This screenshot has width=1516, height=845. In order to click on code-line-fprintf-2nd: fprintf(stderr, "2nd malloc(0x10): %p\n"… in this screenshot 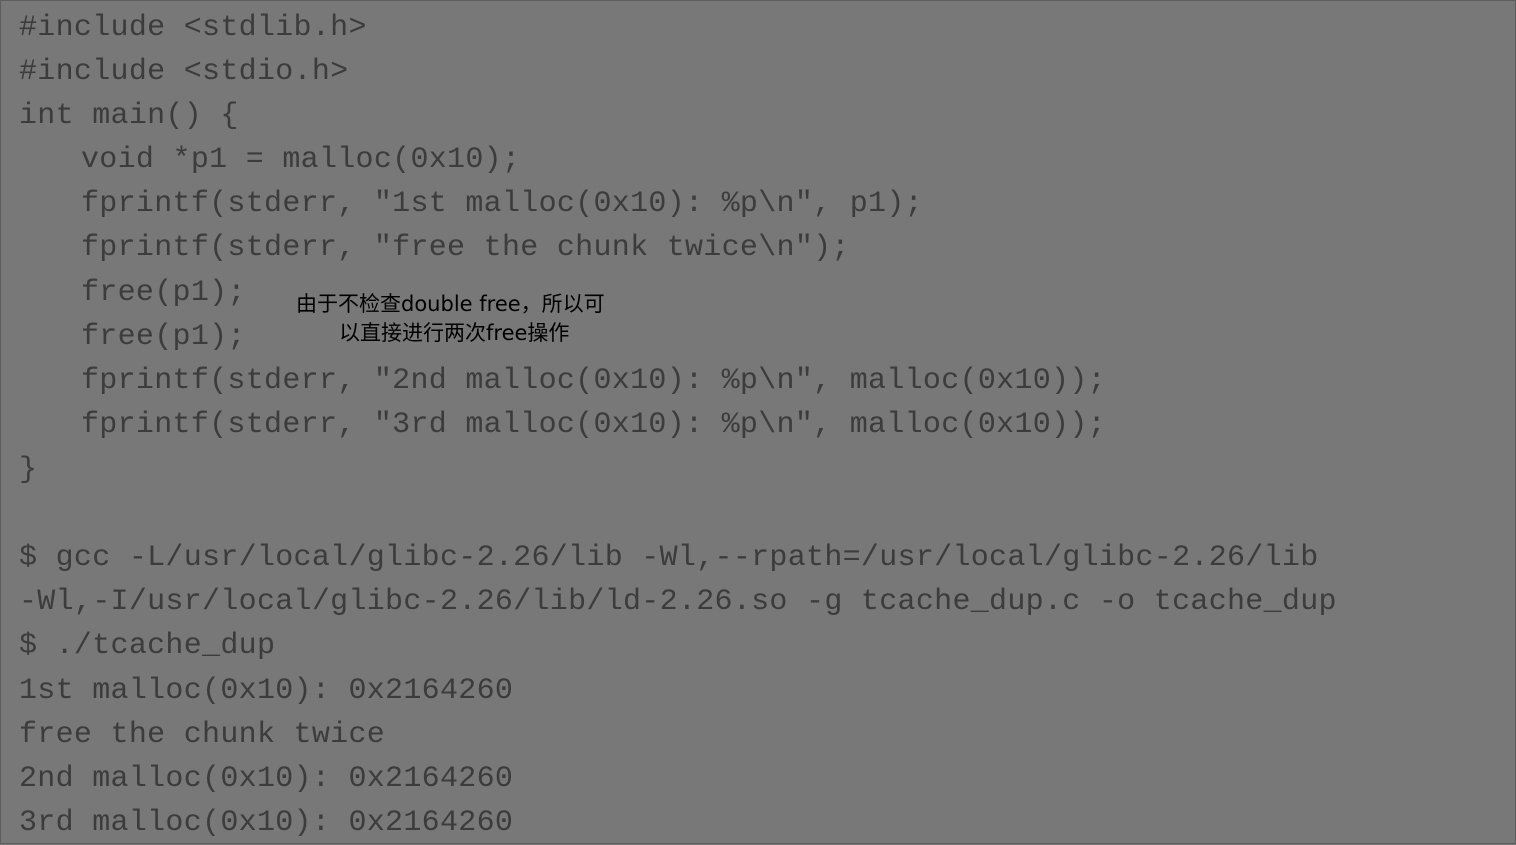, I will do `click(593, 381)`.